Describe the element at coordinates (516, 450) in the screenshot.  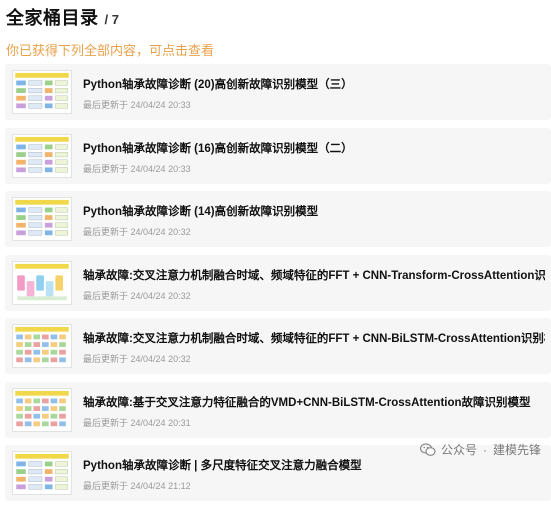
I see `watermark-account: 建模先锋` at that location.